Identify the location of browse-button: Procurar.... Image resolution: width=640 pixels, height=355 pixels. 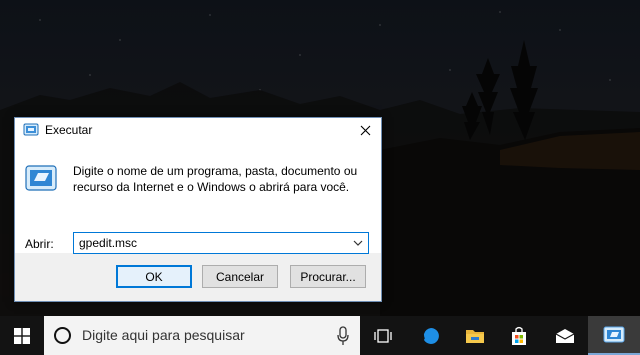
(328, 276).